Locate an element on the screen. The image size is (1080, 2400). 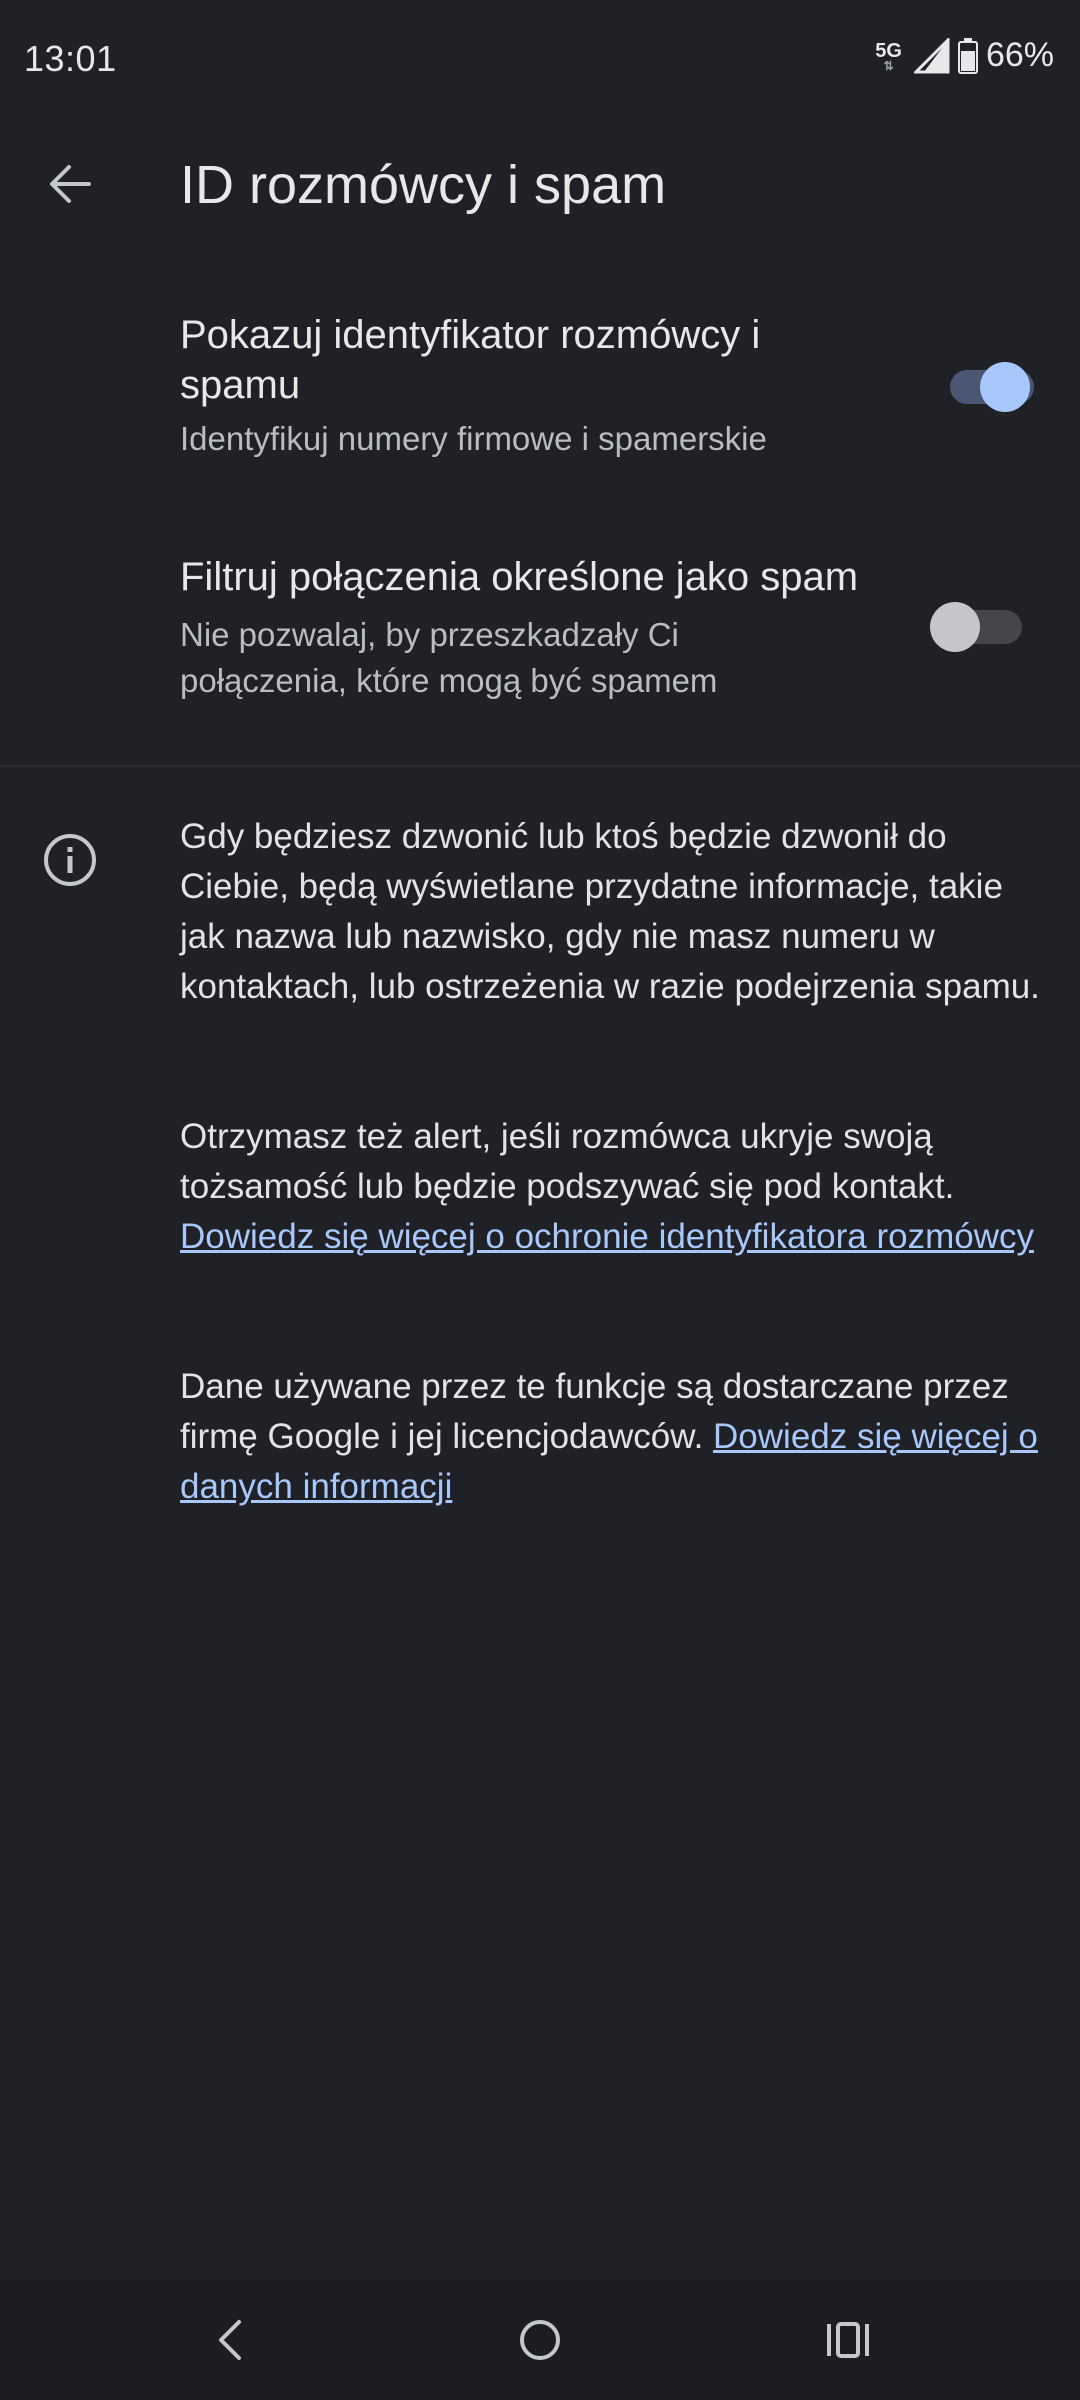
recents-icon is located at coordinates (848, 2340).